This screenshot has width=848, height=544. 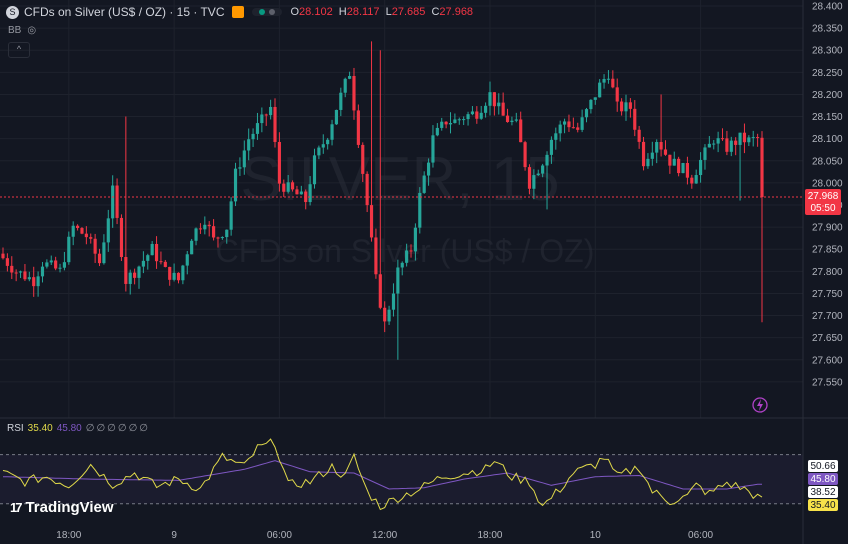 What do you see at coordinates (62, 507) in the screenshot?
I see `tradingview-logo: 17 TradingView` at bounding box center [62, 507].